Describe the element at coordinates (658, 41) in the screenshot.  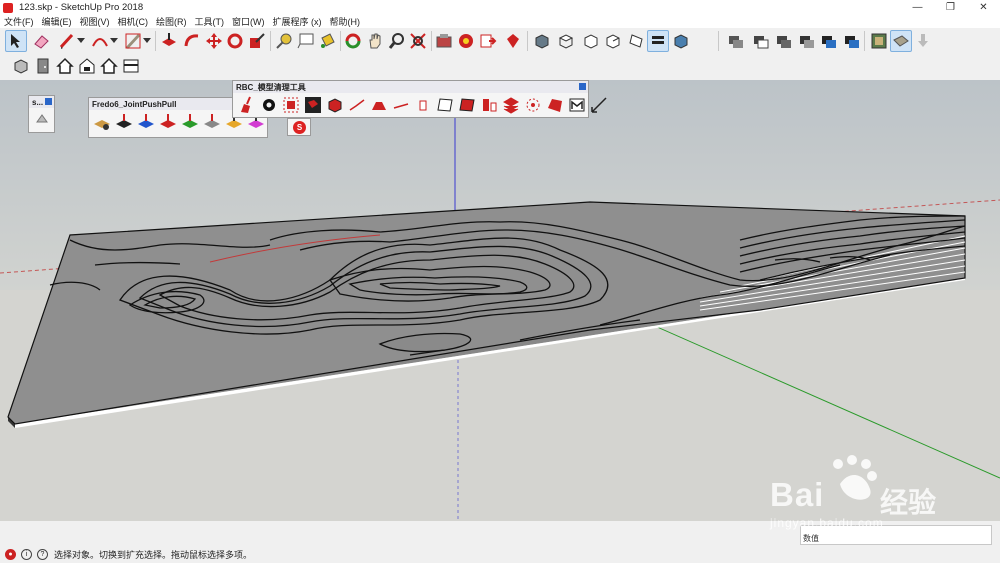
I see `shaded-style-icon` at that location.